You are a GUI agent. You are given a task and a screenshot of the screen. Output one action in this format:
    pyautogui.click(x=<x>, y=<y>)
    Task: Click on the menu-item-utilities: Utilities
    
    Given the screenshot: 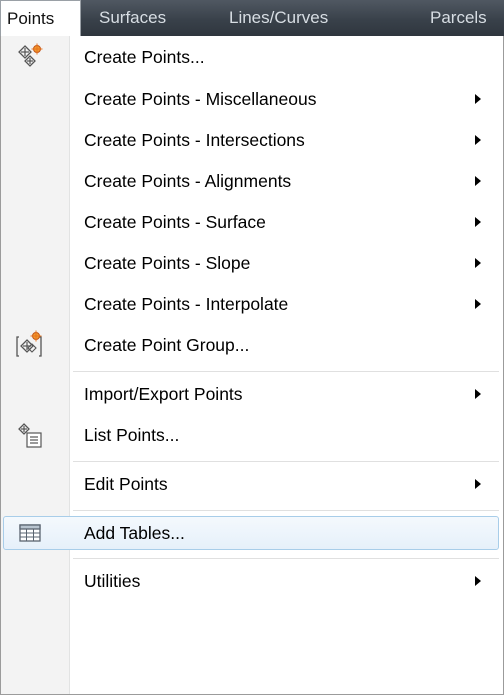 What is the action you would take?
    pyautogui.click(x=251, y=581)
    